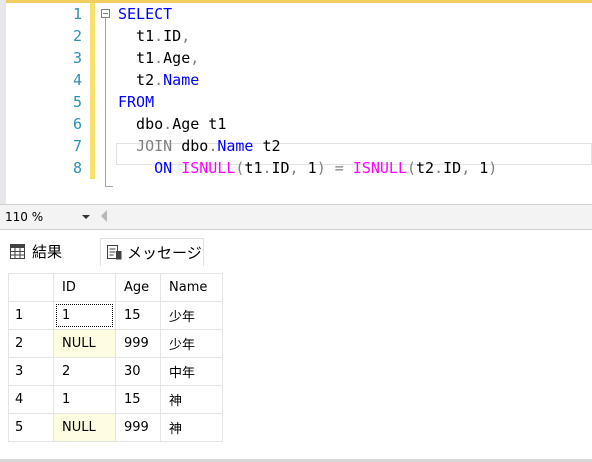  Describe the element at coordinates (138, 287) in the screenshot. I see `column-header-age: Age` at that location.